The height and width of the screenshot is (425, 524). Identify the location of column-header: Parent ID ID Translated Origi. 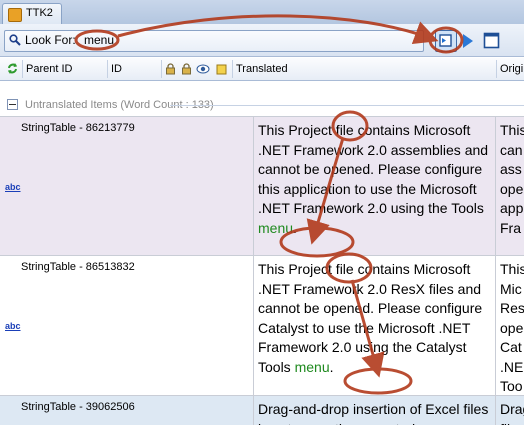
(262, 69).